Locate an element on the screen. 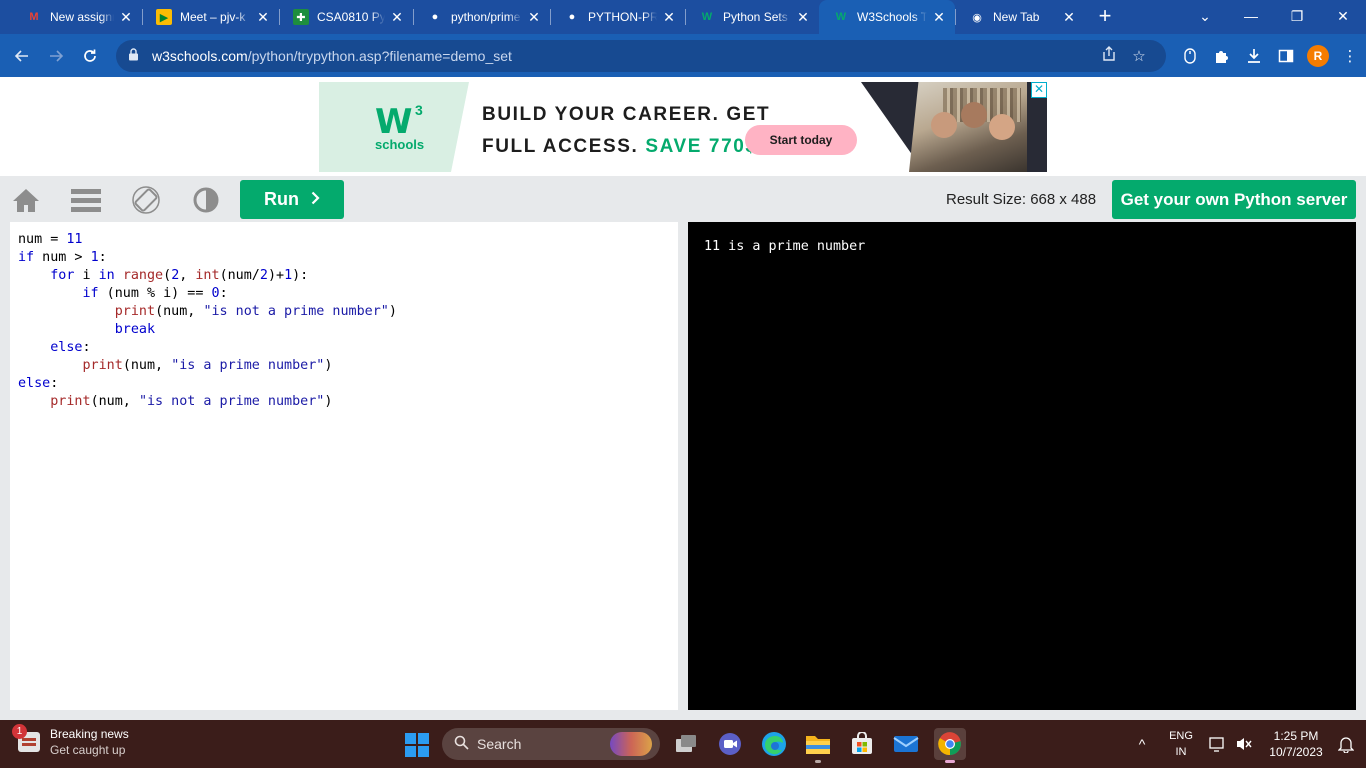 The width and height of the screenshot is (1366, 768). browser-tab: ▶ Meet – pjv-k ✕ is located at coordinates (210, 17).